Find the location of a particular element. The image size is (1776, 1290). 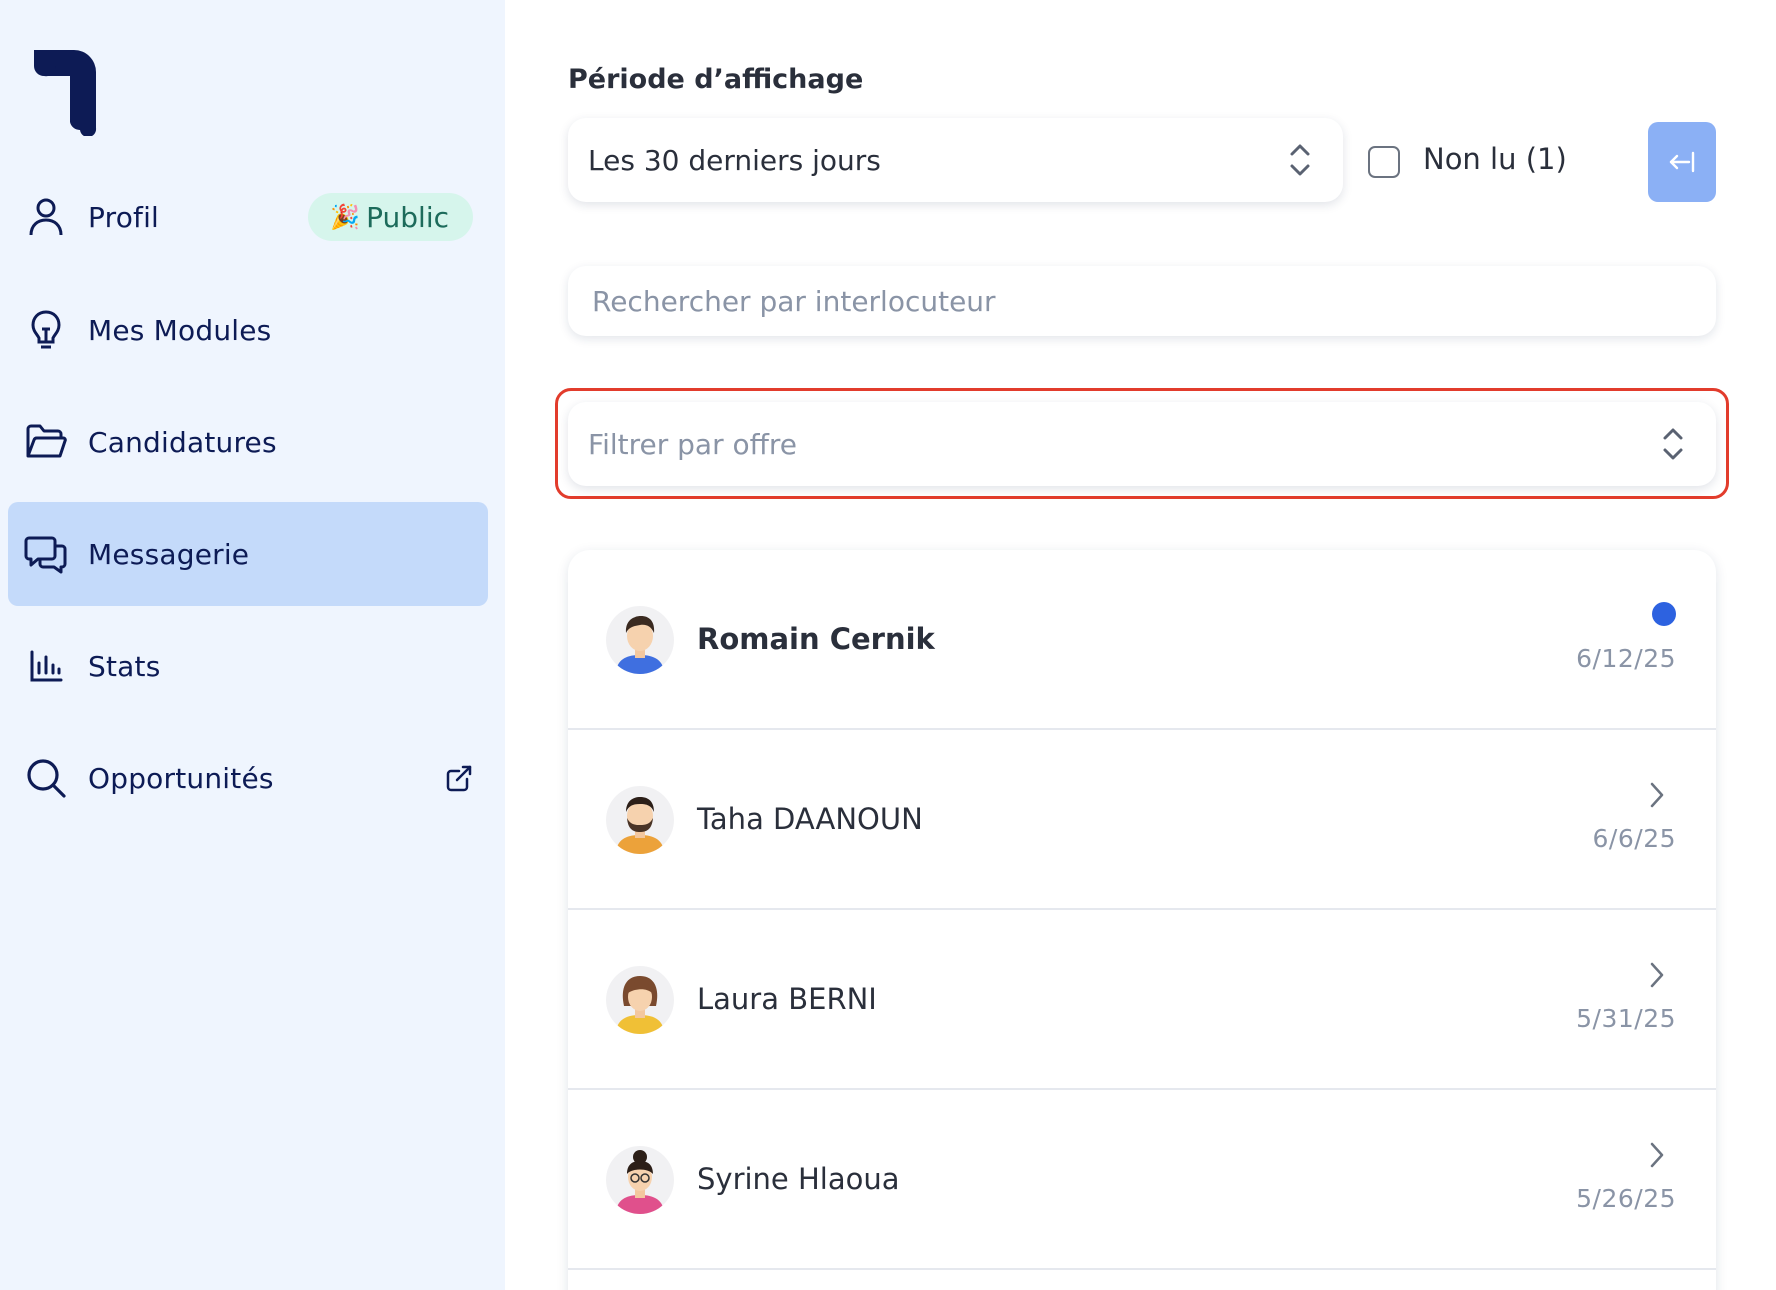

conversation-date: 5/31/25 is located at coordinates (1626, 1018).